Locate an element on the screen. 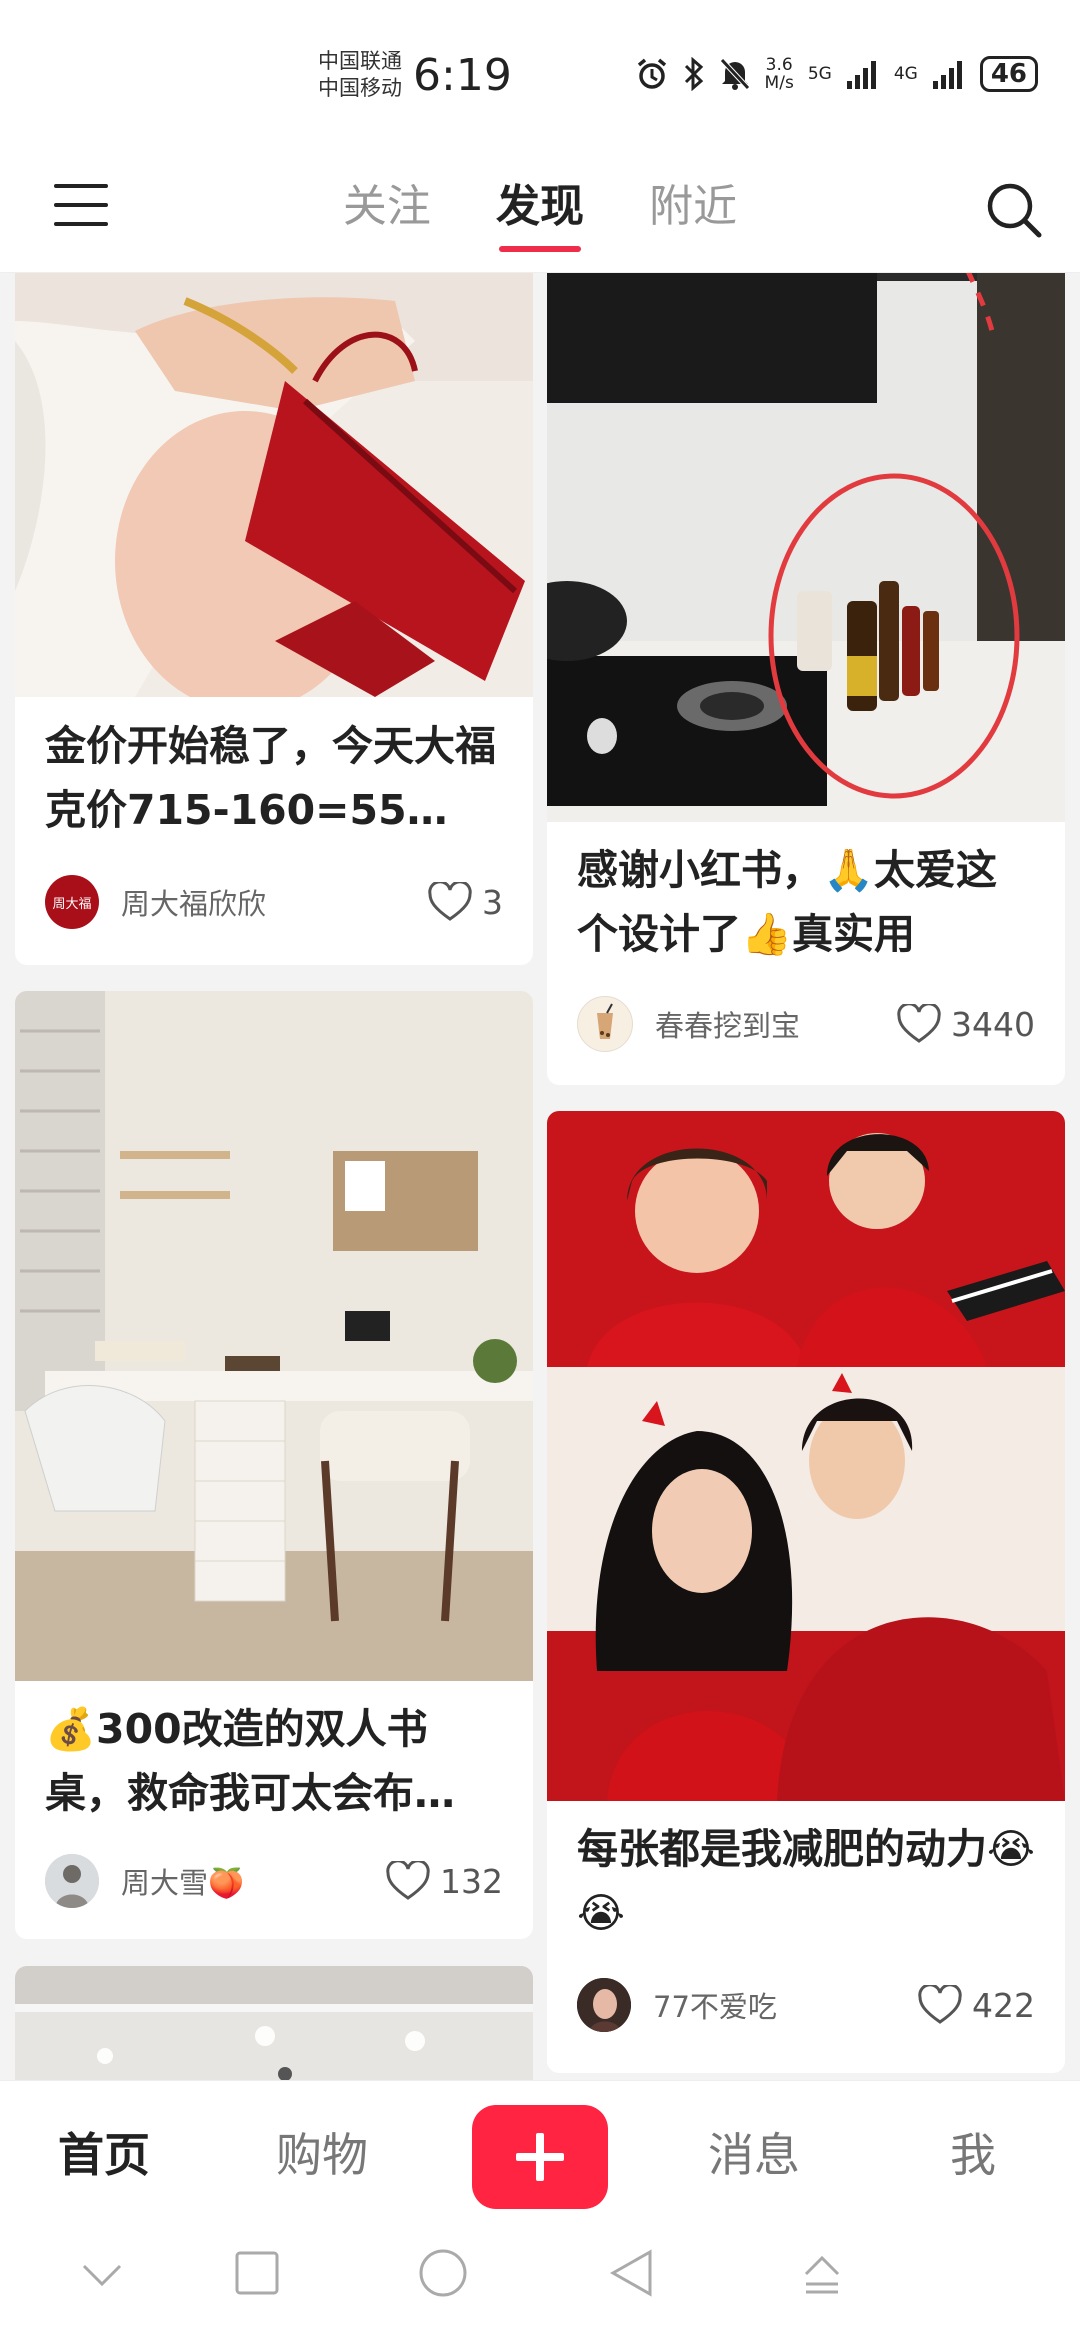 The height and width of the screenshot is (2340, 1080). search-icon is located at coordinates (1014, 210).